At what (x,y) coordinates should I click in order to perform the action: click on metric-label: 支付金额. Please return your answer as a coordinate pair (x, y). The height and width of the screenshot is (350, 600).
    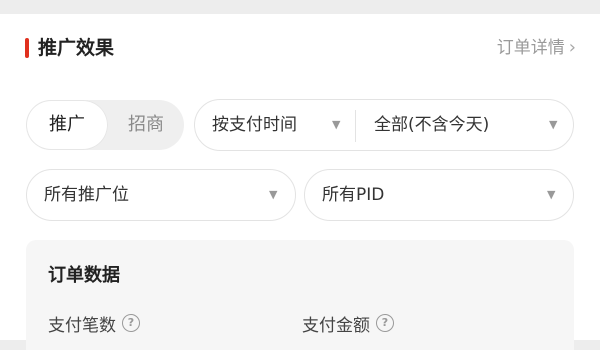
    Looking at the image, I should click on (336, 325).